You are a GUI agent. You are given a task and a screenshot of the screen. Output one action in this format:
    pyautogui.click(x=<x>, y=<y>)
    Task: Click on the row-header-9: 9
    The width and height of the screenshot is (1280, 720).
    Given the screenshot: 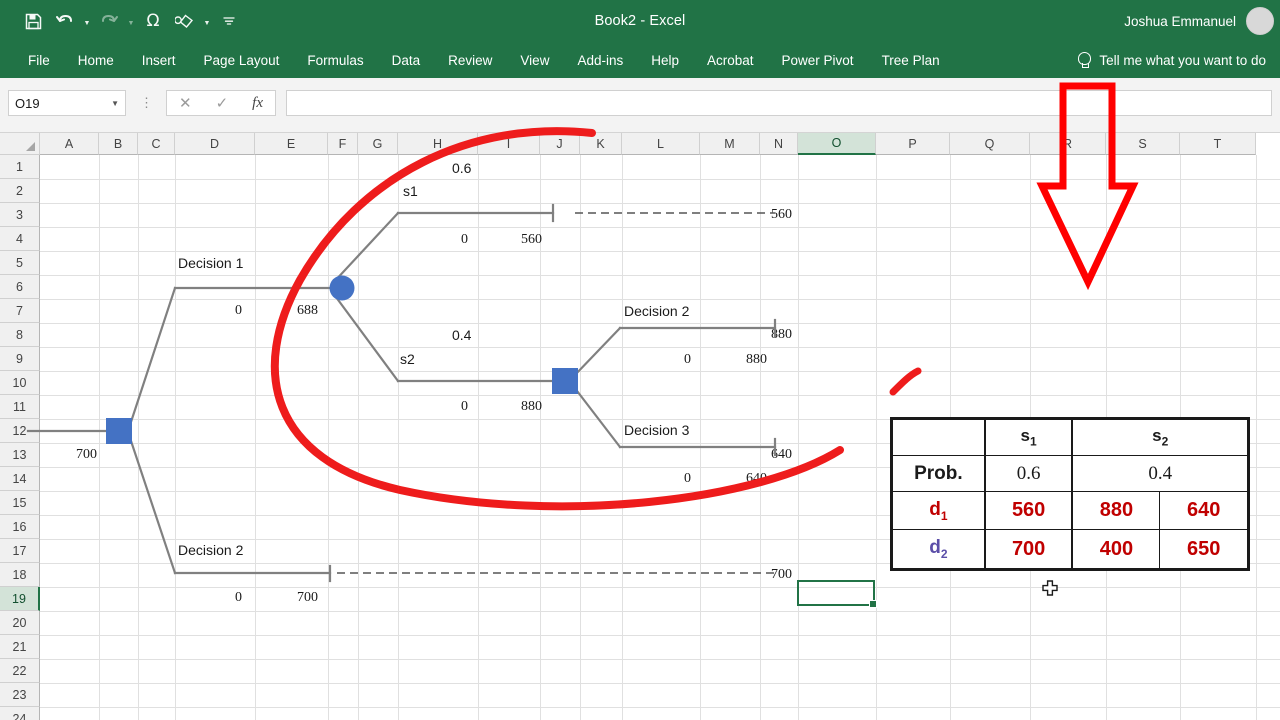 What is the action you would take?
    pyautogui.click(x=20, y=359)
    